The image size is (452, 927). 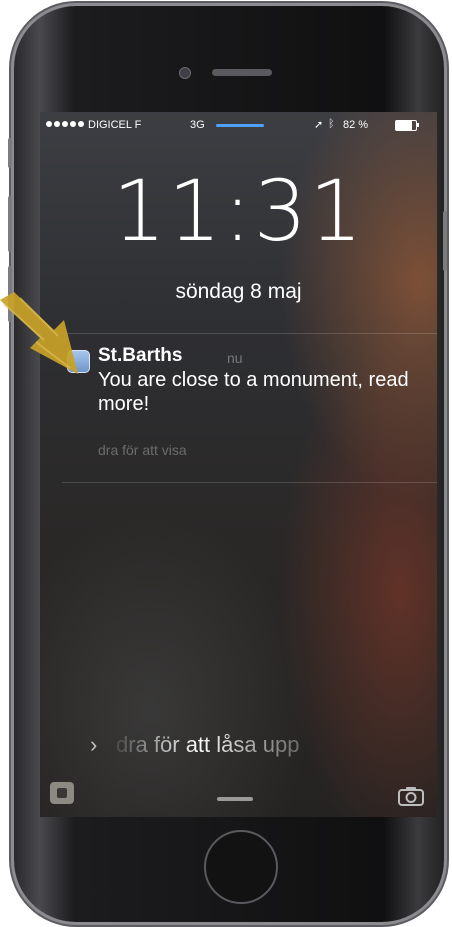 What do you see at coordinates (235, 799) in the screenshot?
I see `control-center-grabber` at bounding box center [235, 799].